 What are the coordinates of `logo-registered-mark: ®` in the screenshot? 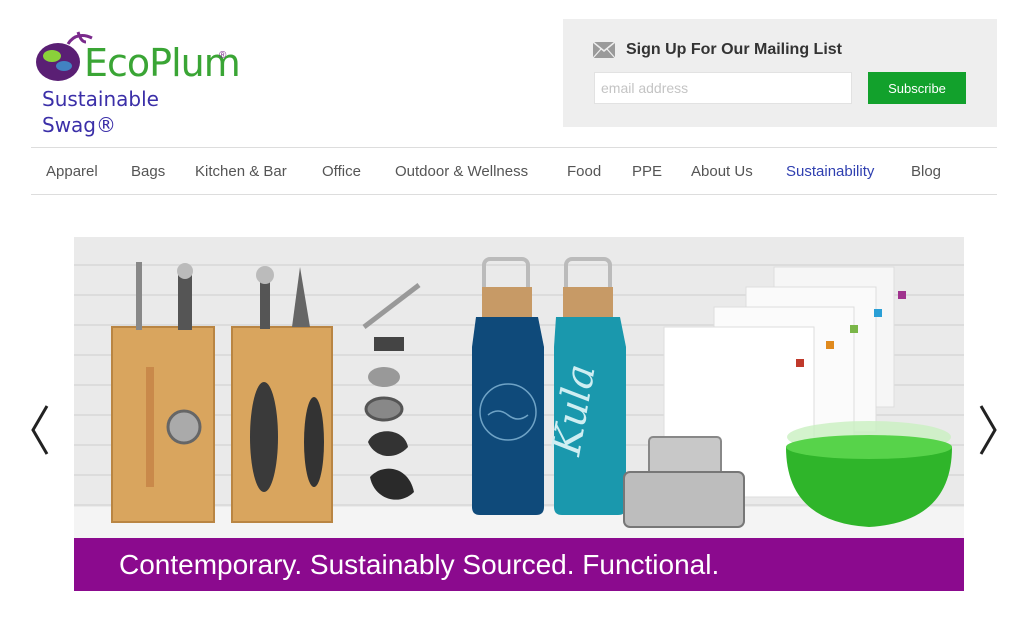 It's located at (223, 55).